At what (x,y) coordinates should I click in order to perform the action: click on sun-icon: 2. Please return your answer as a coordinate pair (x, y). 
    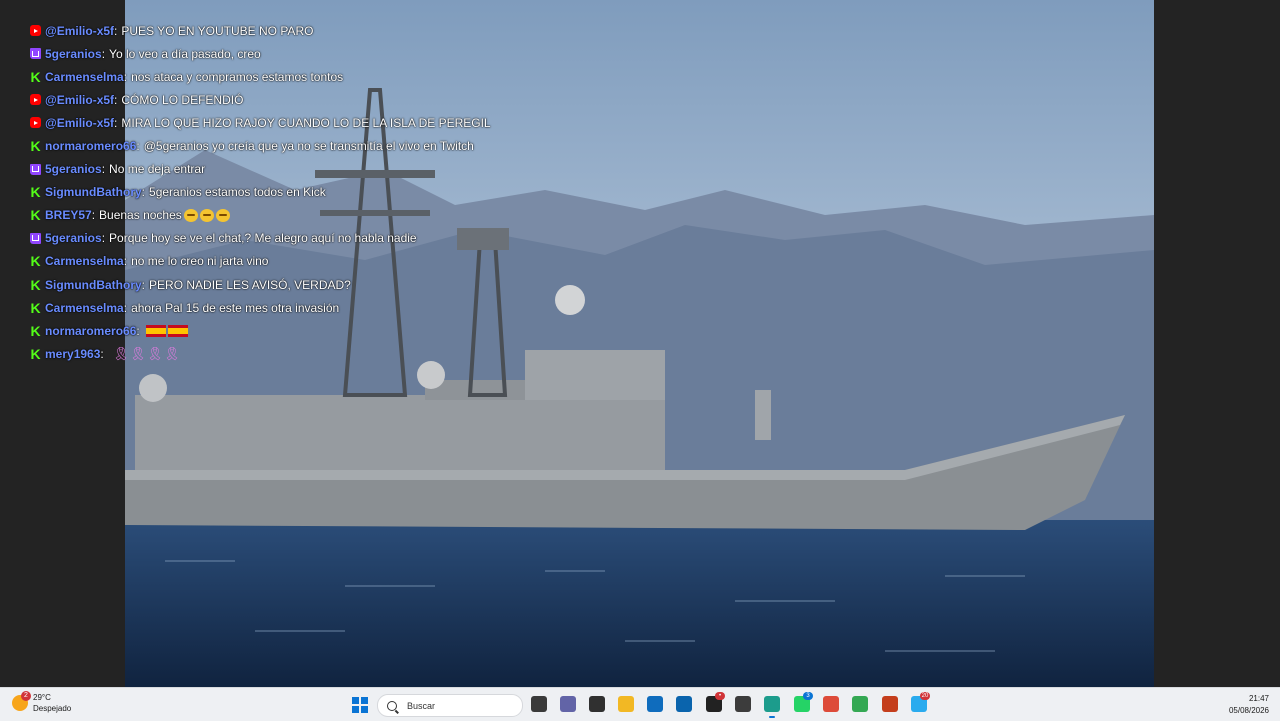
    Looking at the image, I should click on (21, 701).